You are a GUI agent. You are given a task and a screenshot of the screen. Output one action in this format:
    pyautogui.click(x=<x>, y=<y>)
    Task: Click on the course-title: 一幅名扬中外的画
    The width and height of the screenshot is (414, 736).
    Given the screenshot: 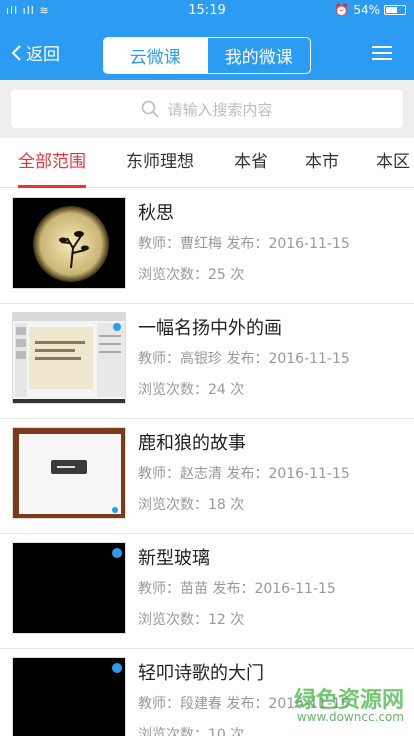 What is the action you would take?
    pyautogui.click(x=210, y=328)
    